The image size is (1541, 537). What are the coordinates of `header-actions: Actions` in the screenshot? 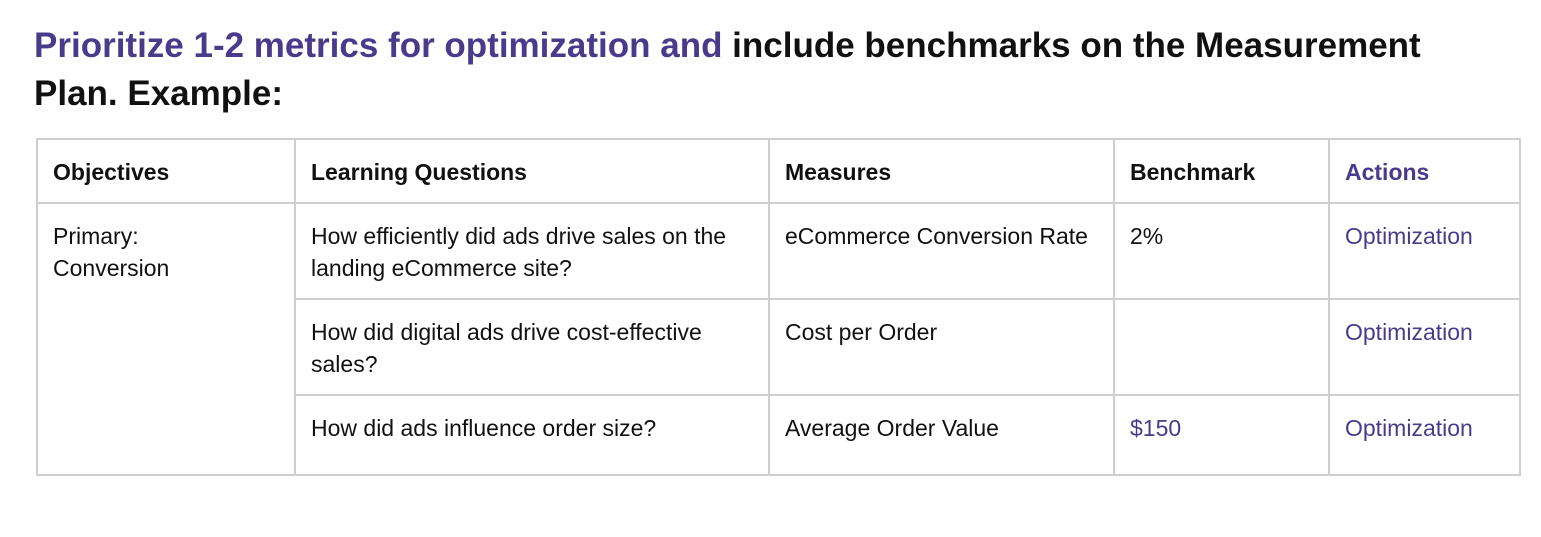 It's located at (1424, 171).